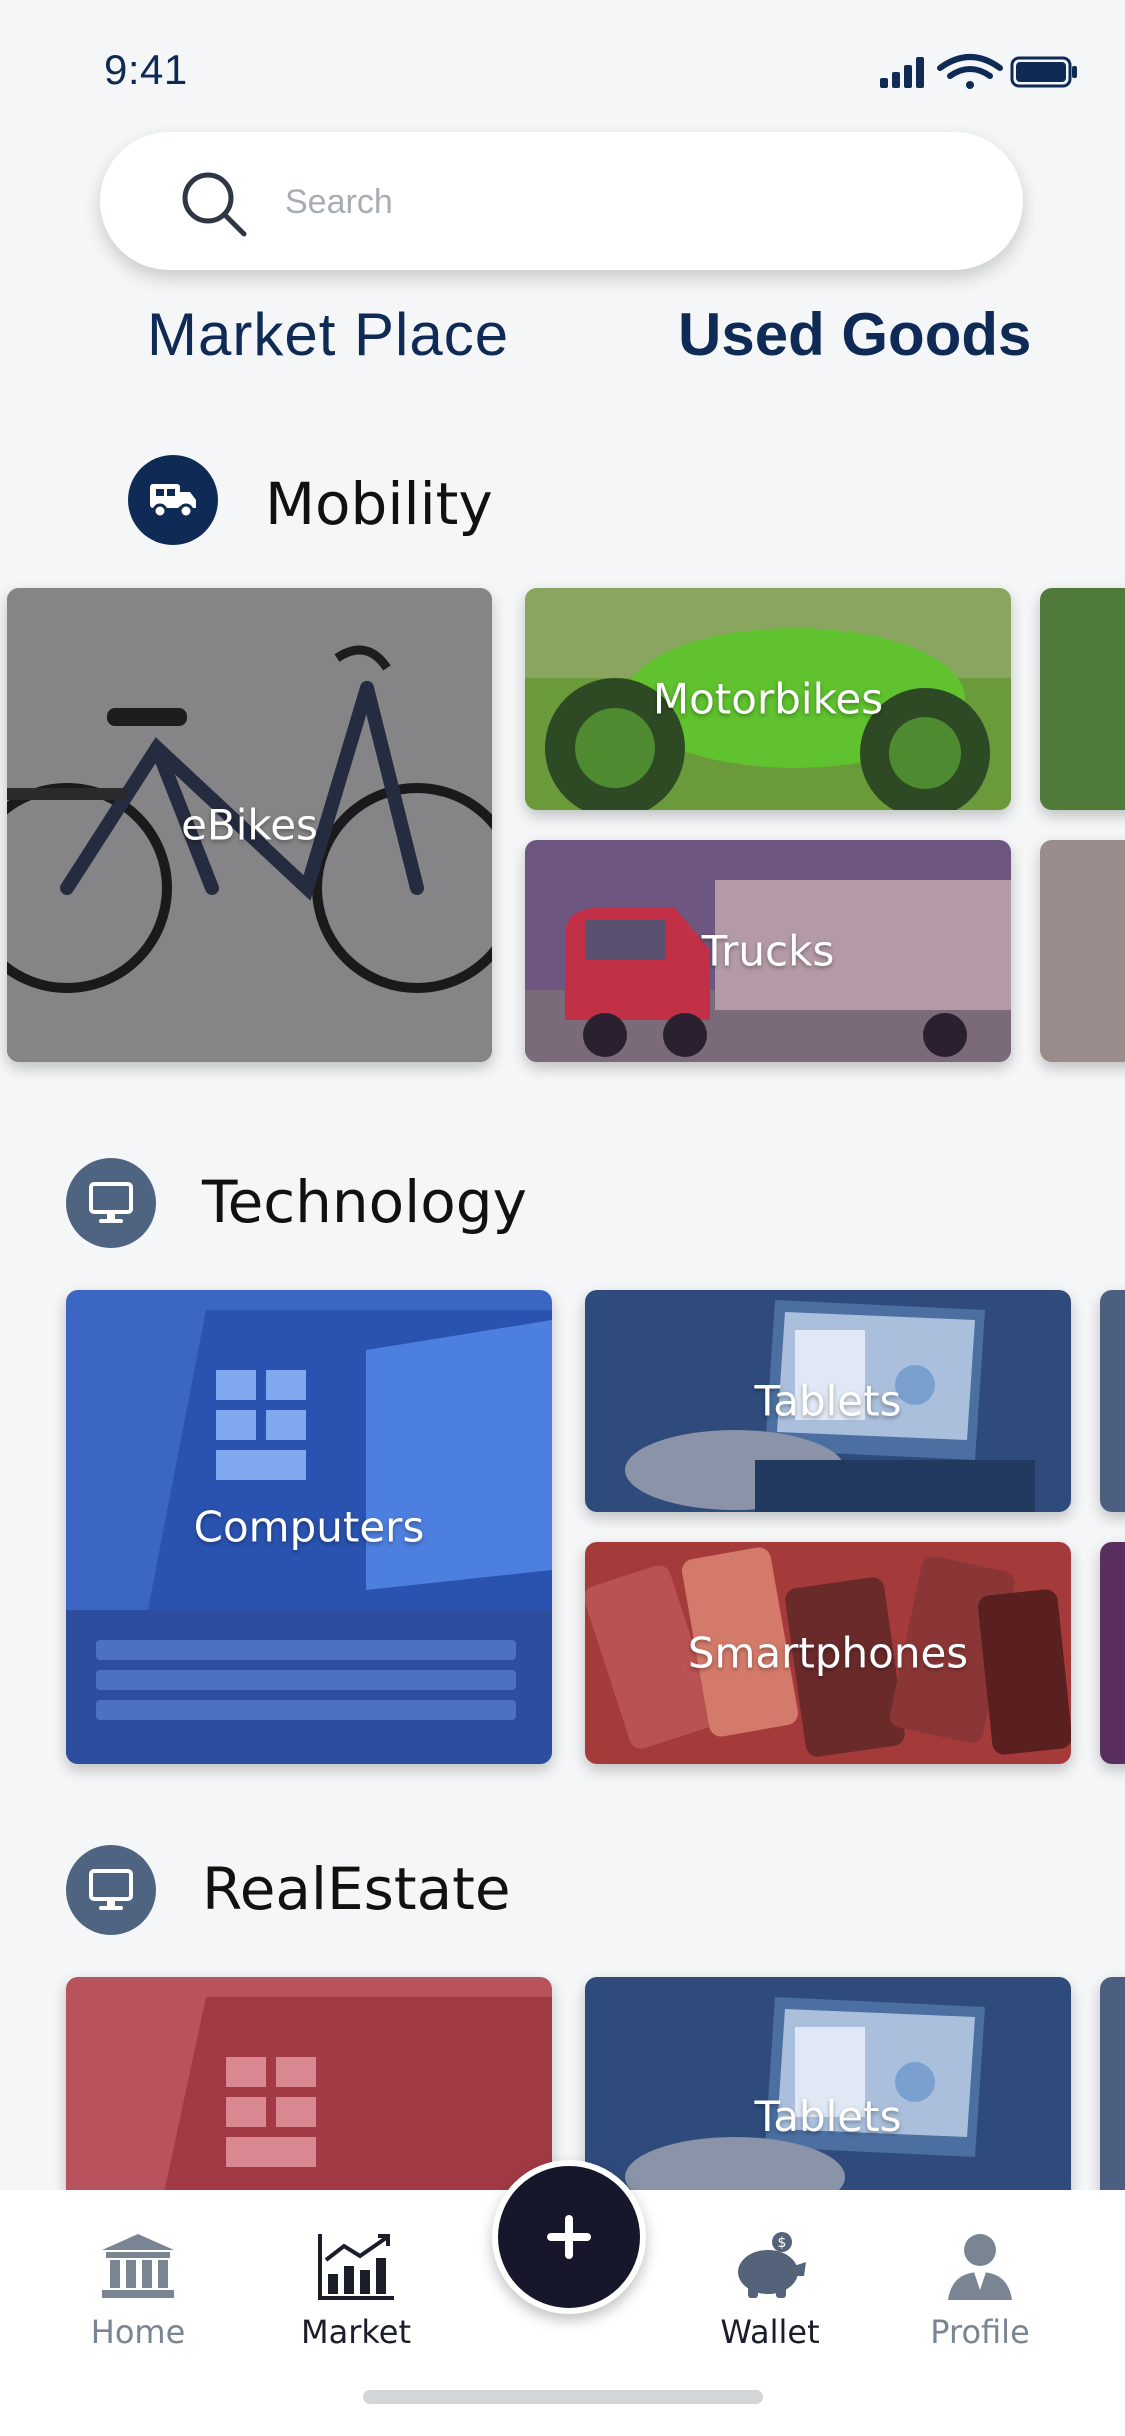  What do you see at coordinates (364, 1202) in the screenshot?
I see `section-title-technology: Technology` at bounding box center [364, 1202].